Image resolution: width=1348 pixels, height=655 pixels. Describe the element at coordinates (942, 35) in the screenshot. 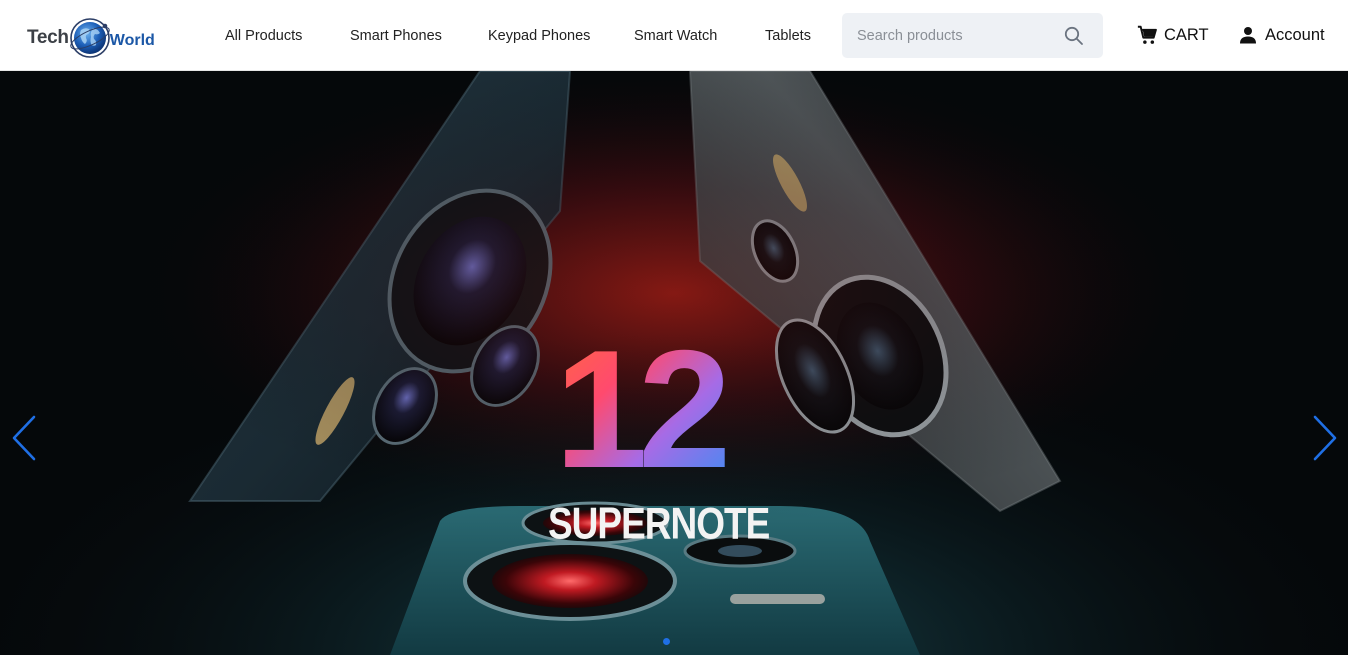

I see `search-input` at that location.